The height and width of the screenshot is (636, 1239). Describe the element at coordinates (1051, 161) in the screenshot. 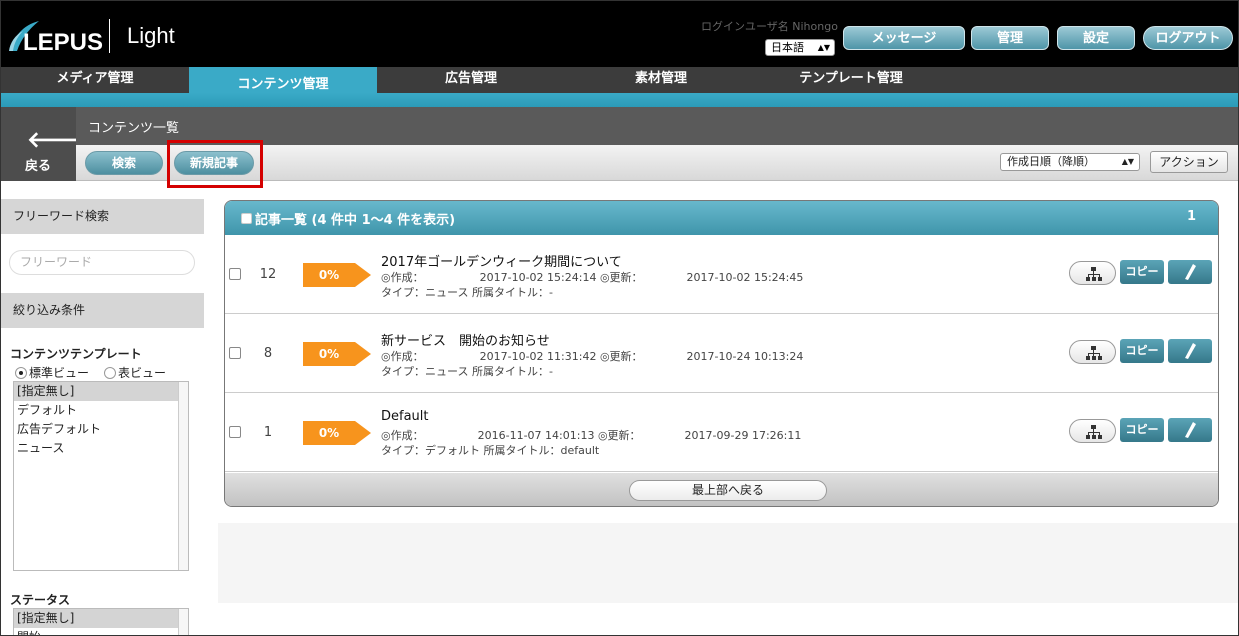

I see `sort-value: 作成日順（降順）` at that location.